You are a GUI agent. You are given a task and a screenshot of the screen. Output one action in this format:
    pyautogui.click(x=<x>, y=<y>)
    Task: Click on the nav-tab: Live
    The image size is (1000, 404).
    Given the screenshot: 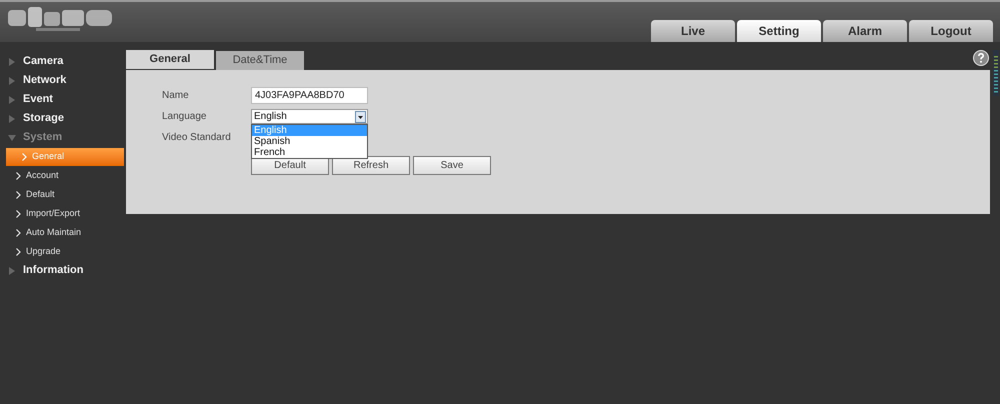 What is the action you would take?
    pyautogui.click(x=693, y=31)
    